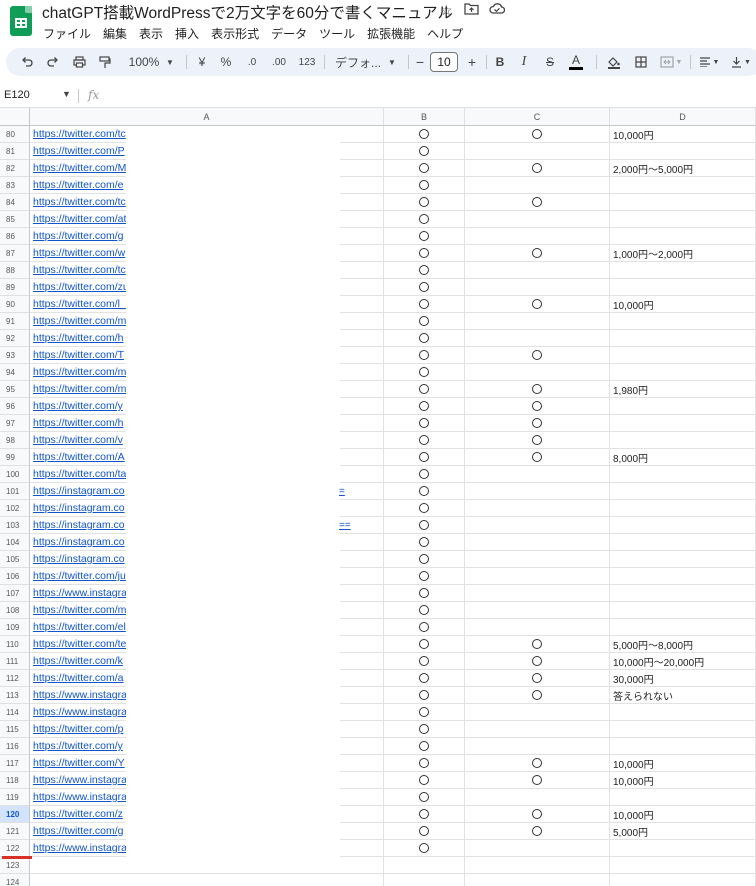 The image size is (756, 886). Describe the element at coordinates (683, 644) in the screenshot. I see `cell-d: 5,000円〜8,000円` at that location.